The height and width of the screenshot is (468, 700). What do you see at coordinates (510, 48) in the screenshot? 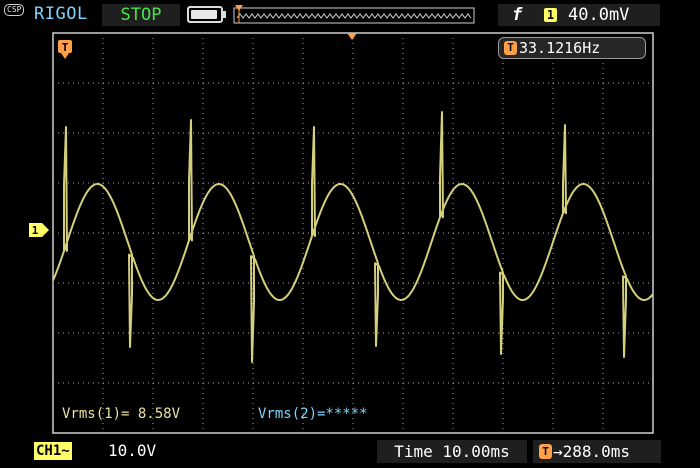
I see `trigger-t-icon: T` at bounding box center [510, 48].